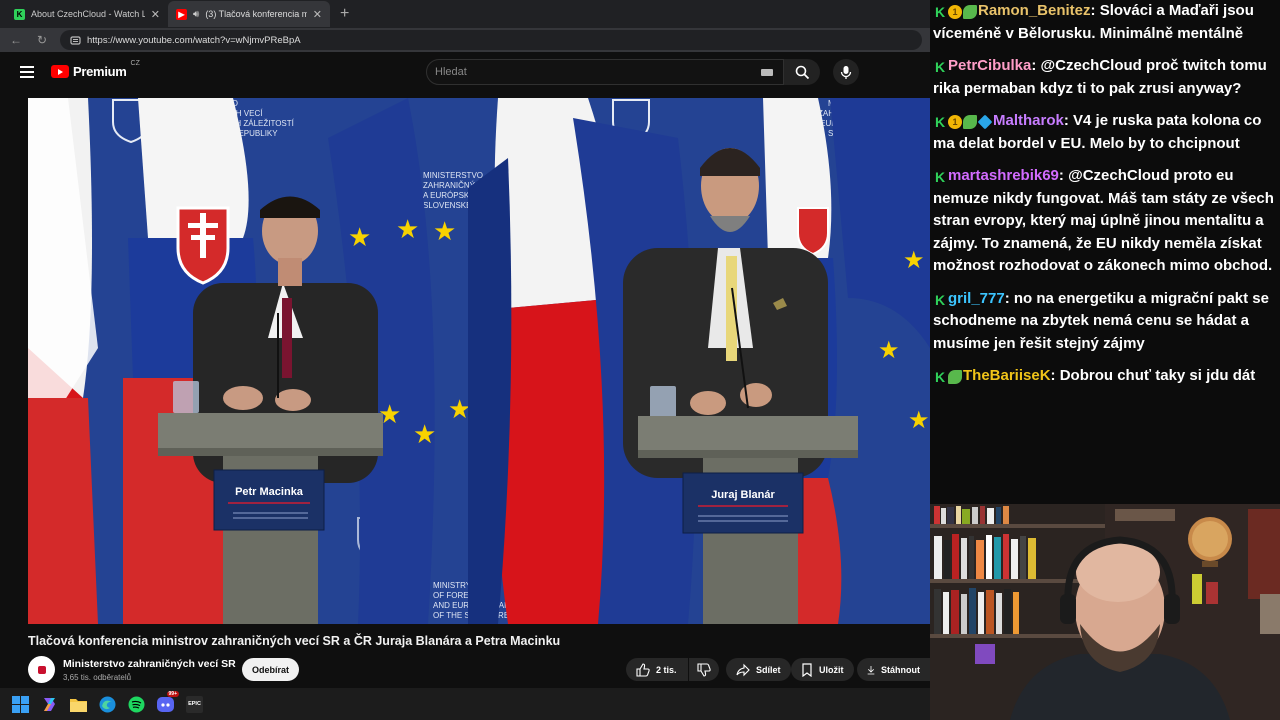 The height and width of the screenshot is (720, 1280). What do you see at coordinates (196, 14) in the screenshot?
I see `speaker-icon: 🔊︎` at bounding box center [196, 14].